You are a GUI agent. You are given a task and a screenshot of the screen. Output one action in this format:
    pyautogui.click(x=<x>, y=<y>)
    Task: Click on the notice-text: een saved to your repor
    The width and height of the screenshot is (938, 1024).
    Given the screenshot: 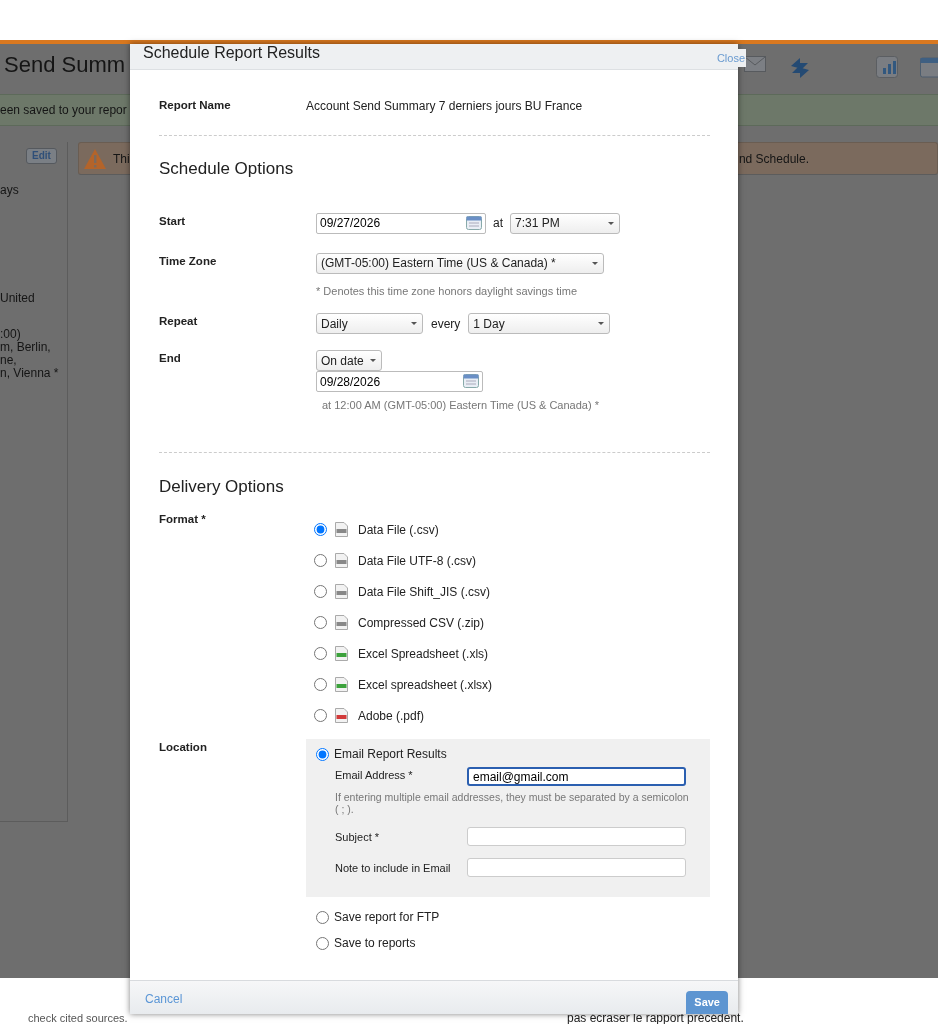 What is the action you would take?
    pyautogui.click(x=63, y=110)
    